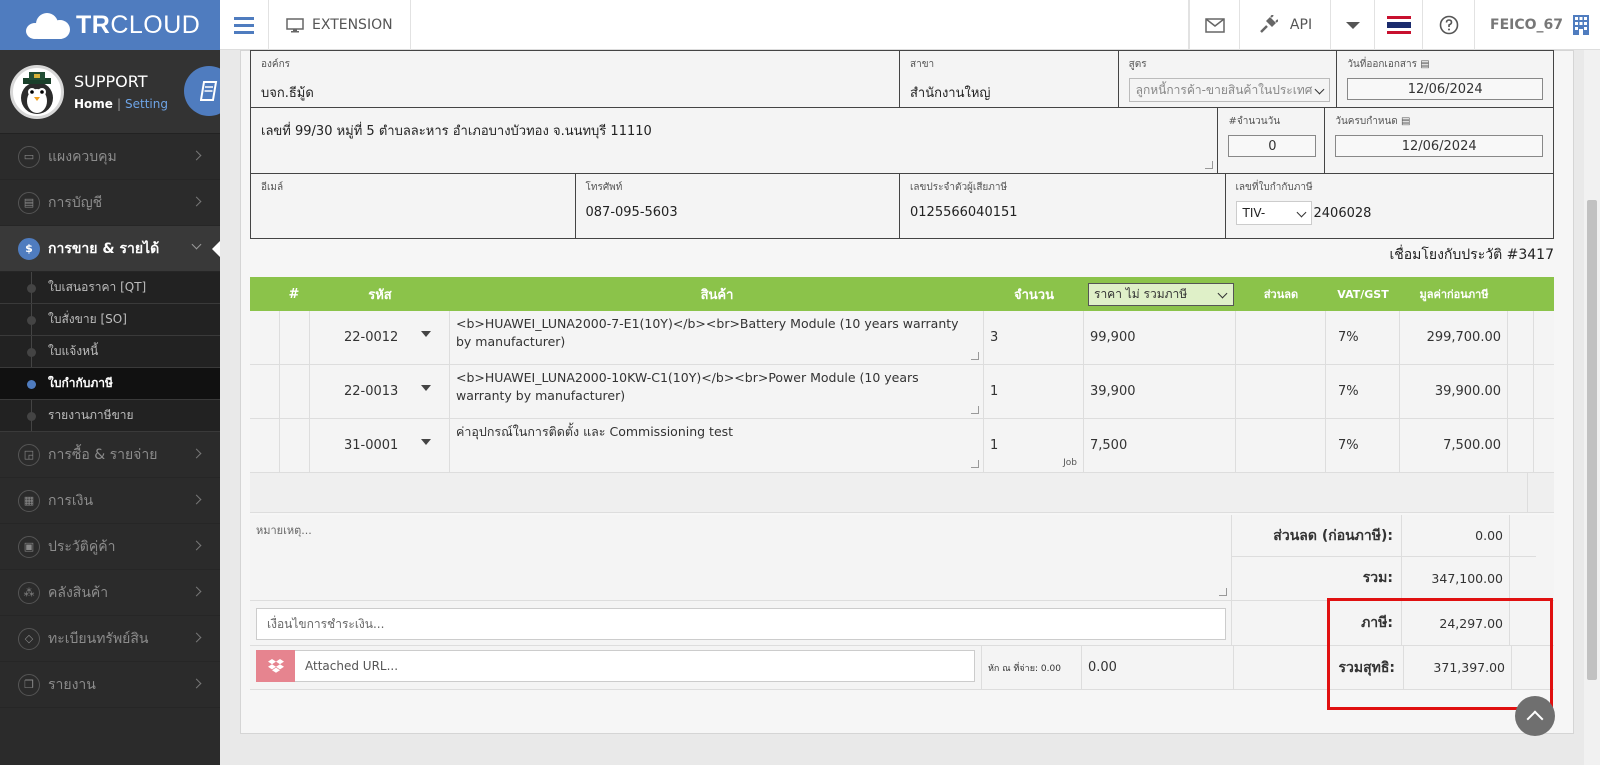 The image size is (1600, 765). I want to click on branch-value: สำนักงานใหญ่, so click(1009, 92).